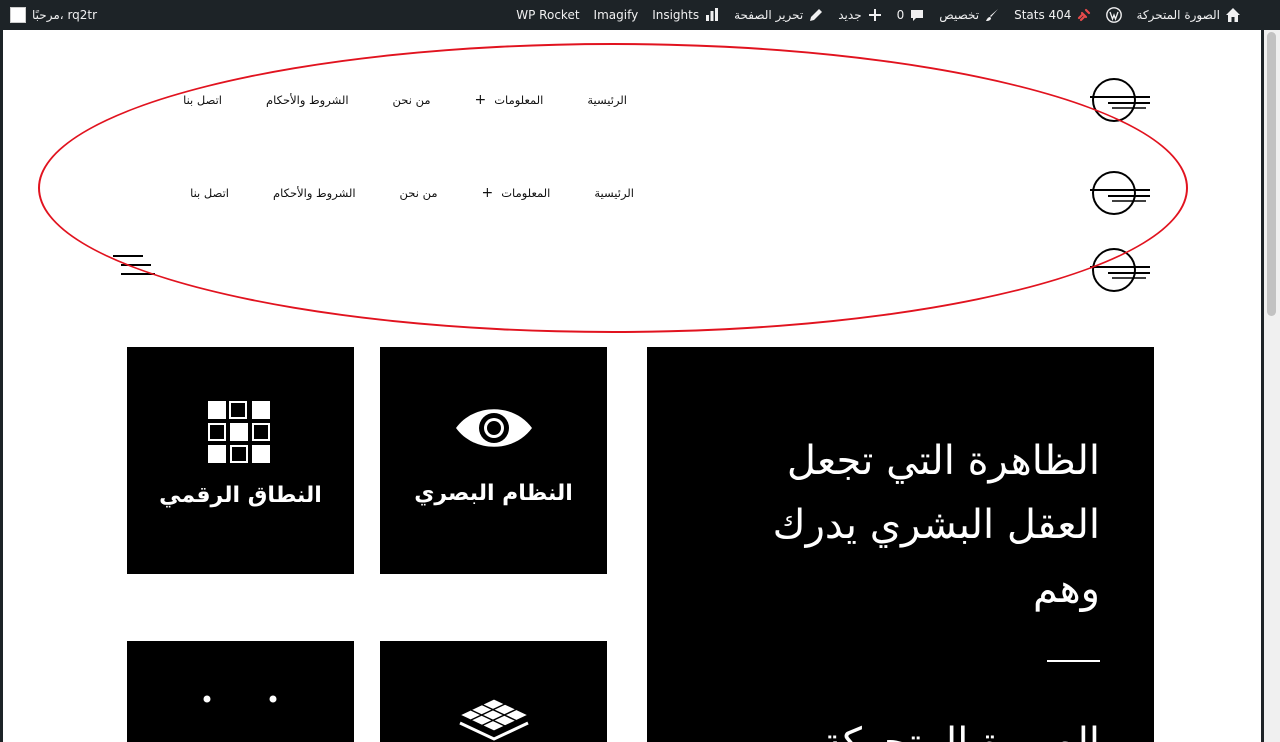 The width and height of the screenshot is (1280, 742). Describe the element at coordinates (1084, 15) in the screenshot. I see `broken-link-icon` at that location.